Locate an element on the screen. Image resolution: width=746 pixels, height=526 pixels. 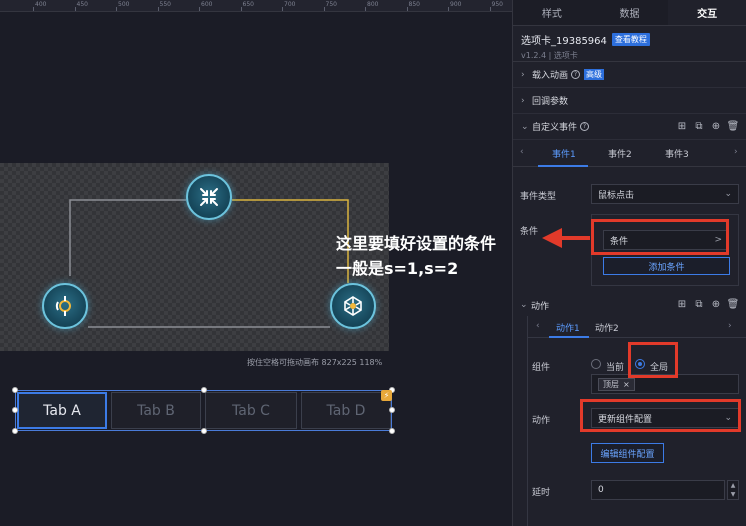
node-network-icon is located at coordinates (353, 306).